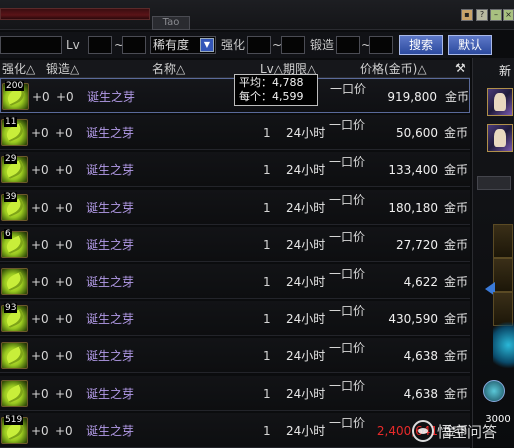  I want to click on item-slot: 519, so click(14, 429).